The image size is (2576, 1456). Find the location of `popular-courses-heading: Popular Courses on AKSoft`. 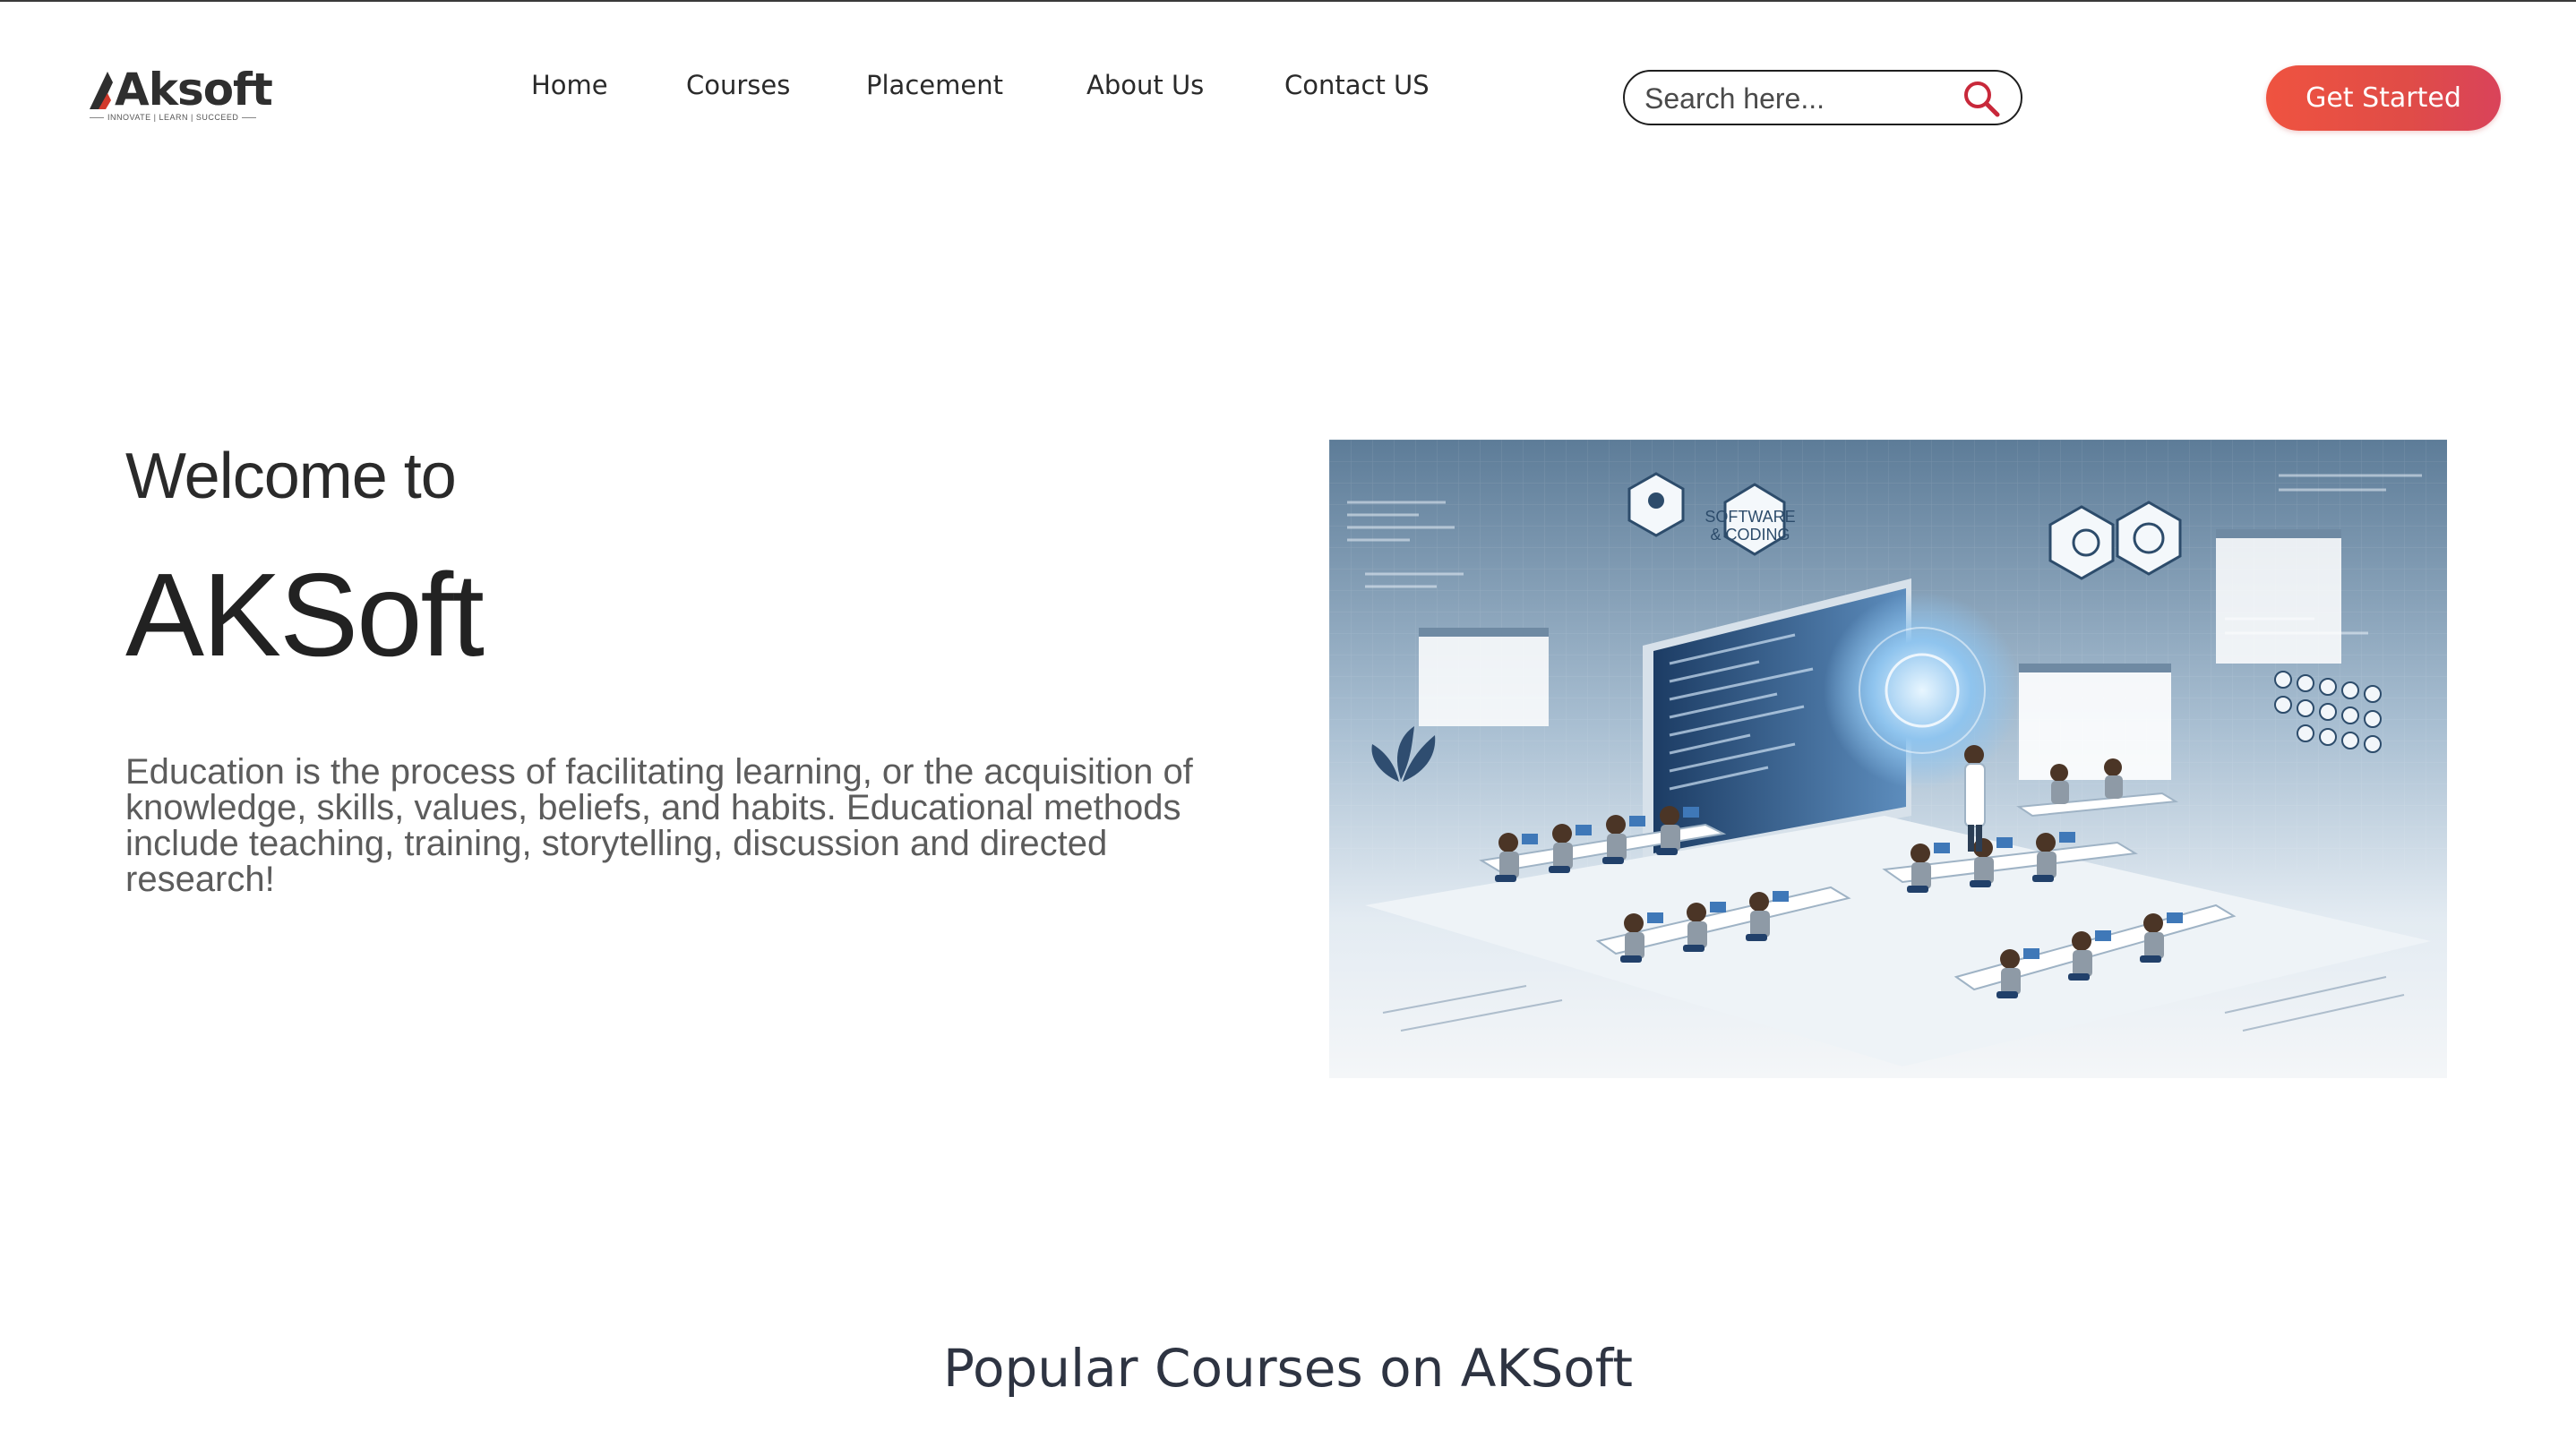

popular-courses-heading: Popular Courses on AKSoft is located at coordinates (1288, 1368).